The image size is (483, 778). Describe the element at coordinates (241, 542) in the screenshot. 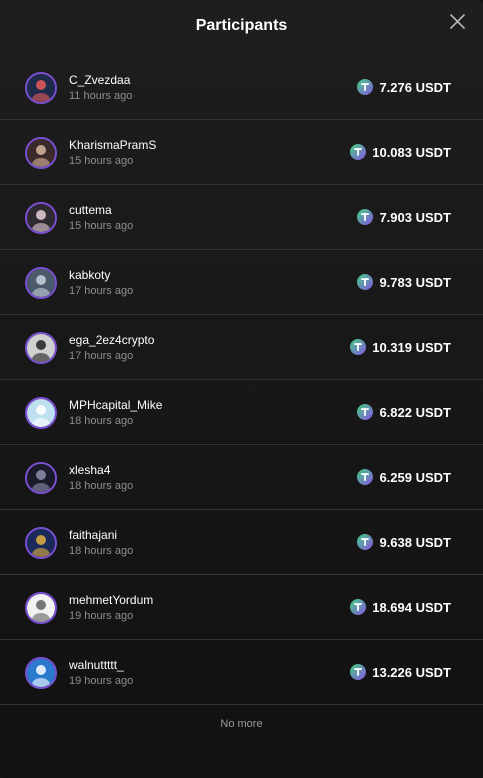

I see `participant-row: faithajani 18 hours ago 9.638 USDT` at that location.